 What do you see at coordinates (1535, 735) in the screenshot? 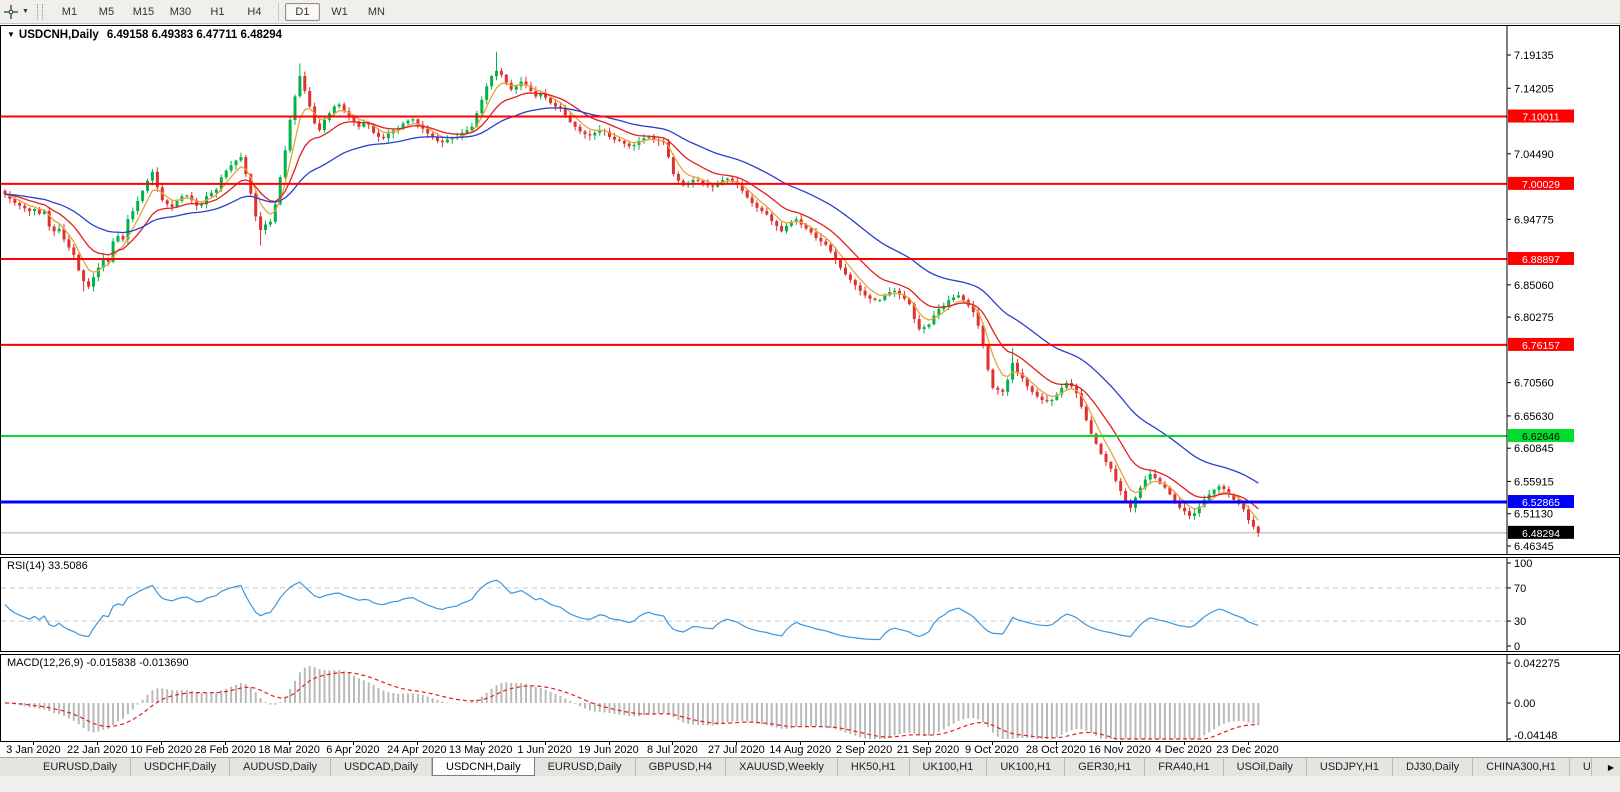
I see `macd-tick-label: -0.04148` at bounding box center [1535, 735].